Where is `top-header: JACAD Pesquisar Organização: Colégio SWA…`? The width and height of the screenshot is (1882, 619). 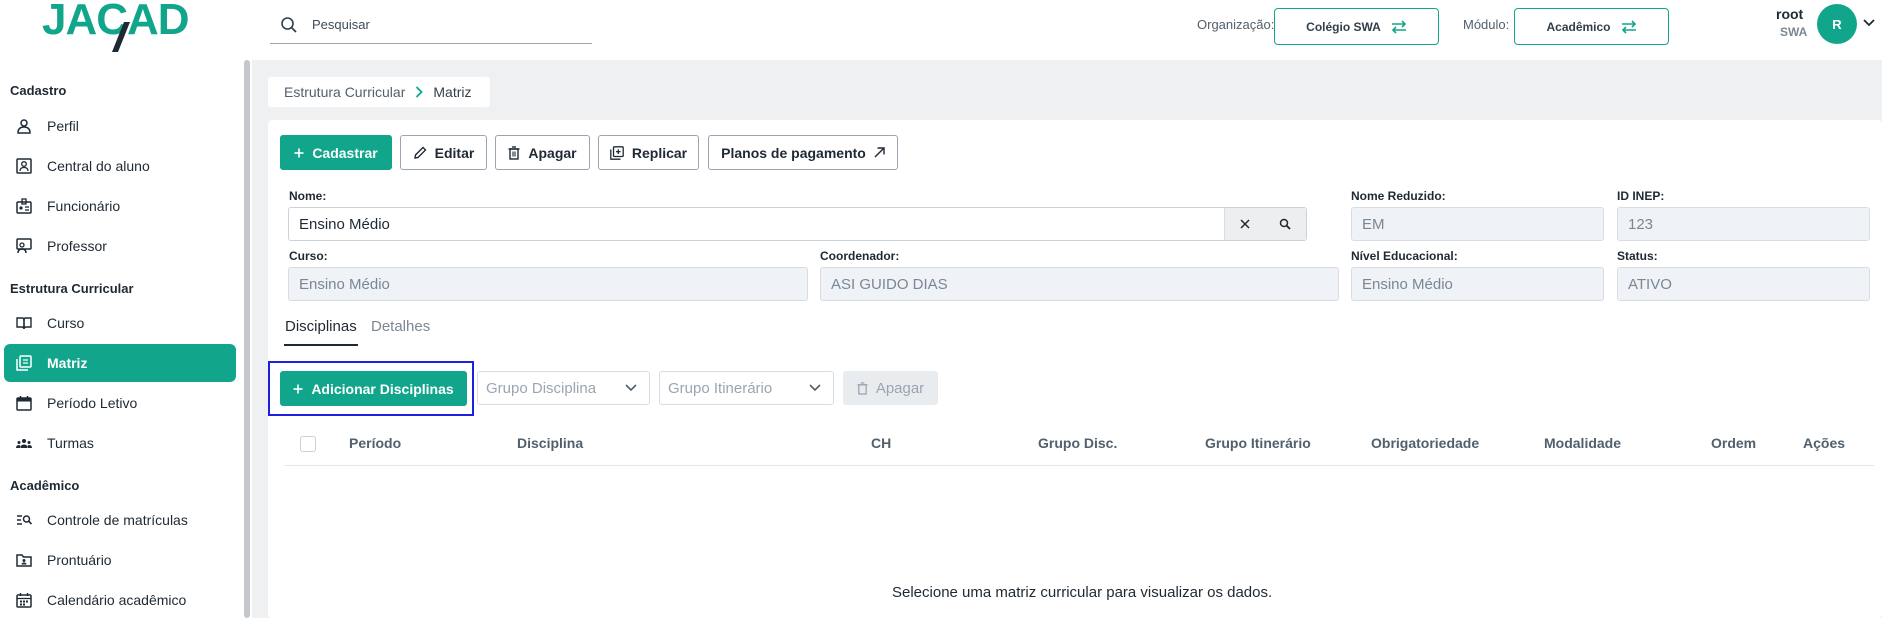 top-header: JACAD Pesquisar Organização: Colégio SWA… is located at coordinates (941, 30).